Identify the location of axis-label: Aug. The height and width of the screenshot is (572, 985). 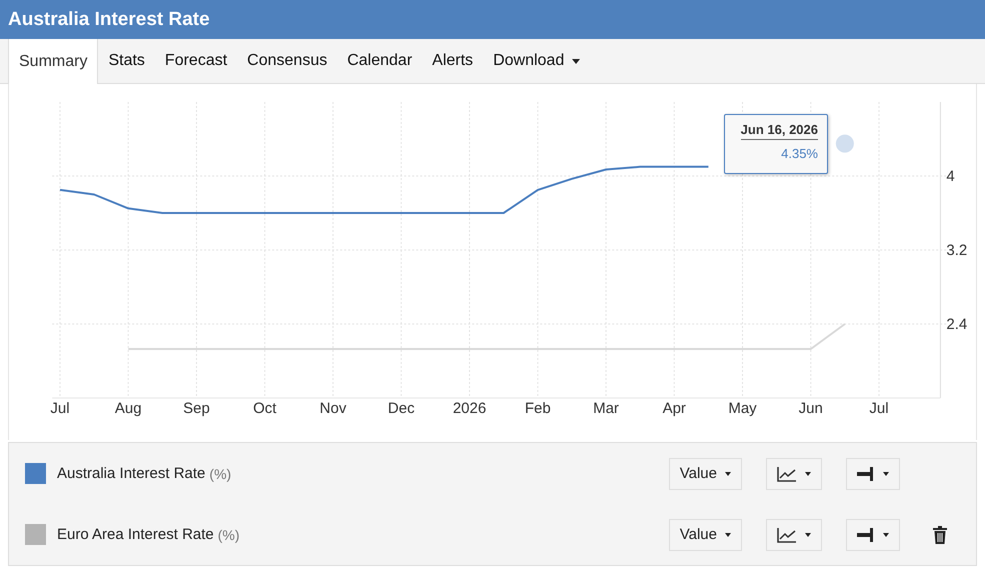
(128, 408).